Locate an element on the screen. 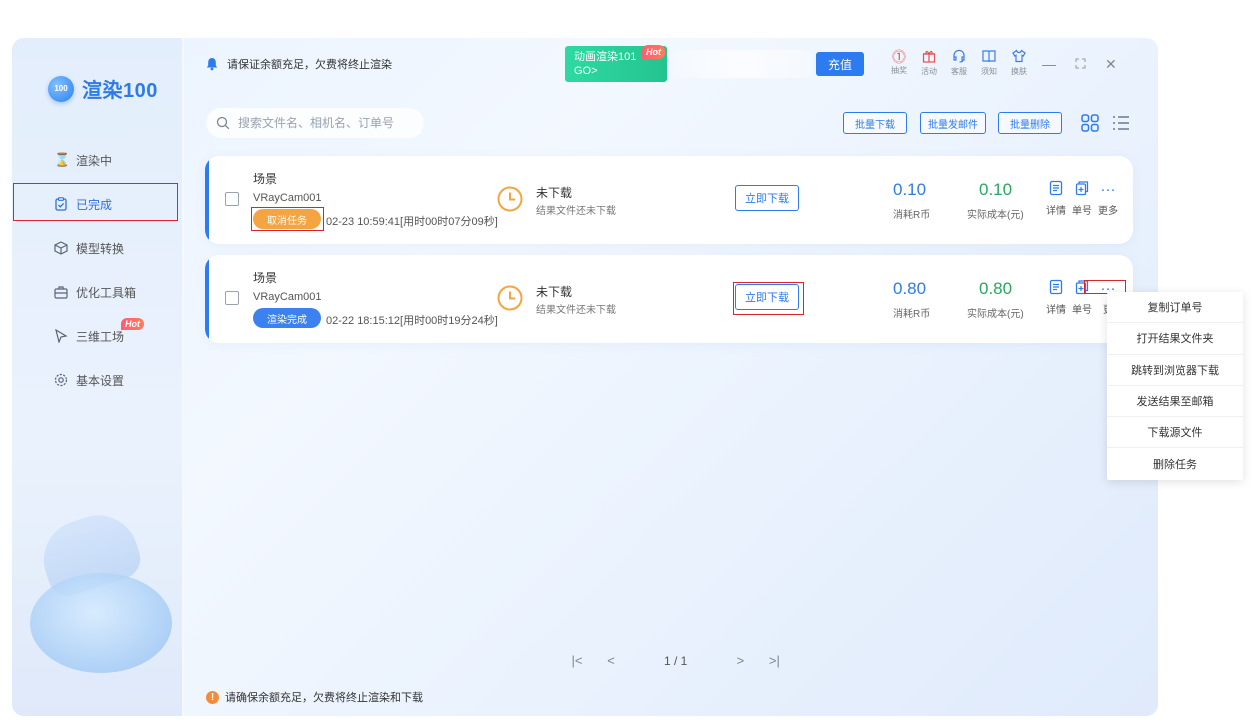 The image size is (1256, 726). rcoin-value: 0.10 is located at coordinates (910, 189).